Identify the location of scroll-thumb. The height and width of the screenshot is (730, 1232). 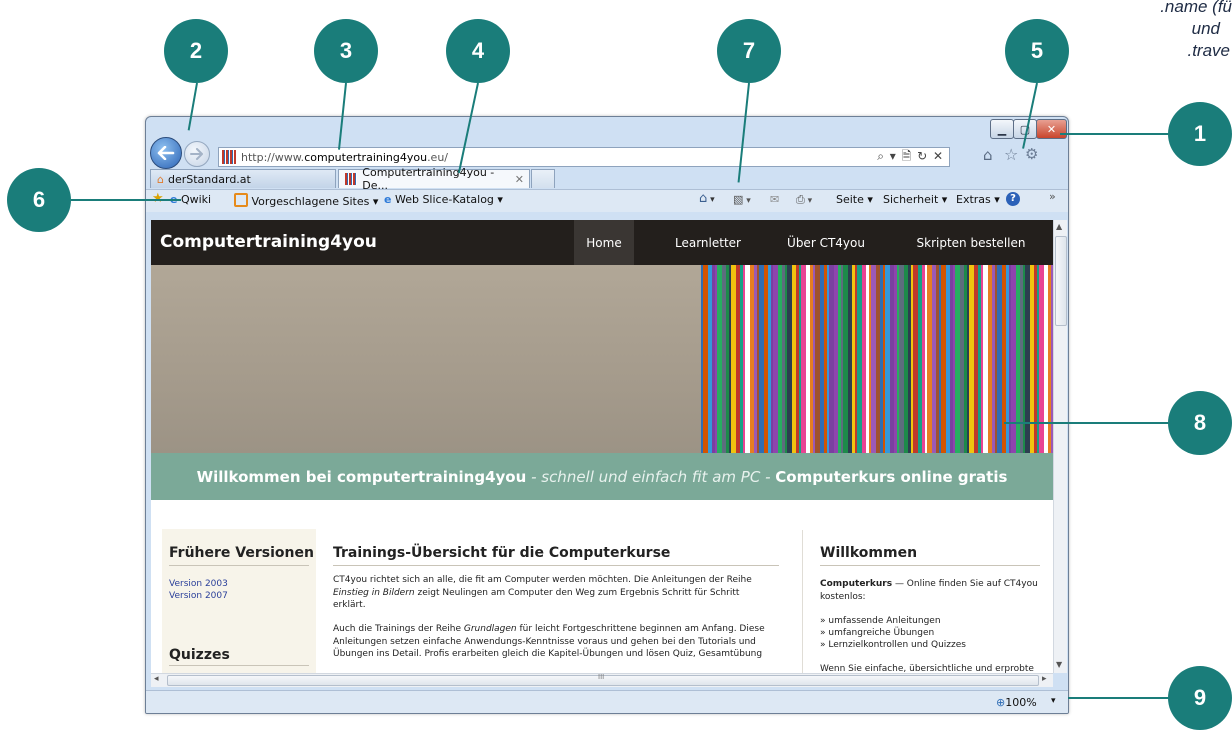
(1061, 281).